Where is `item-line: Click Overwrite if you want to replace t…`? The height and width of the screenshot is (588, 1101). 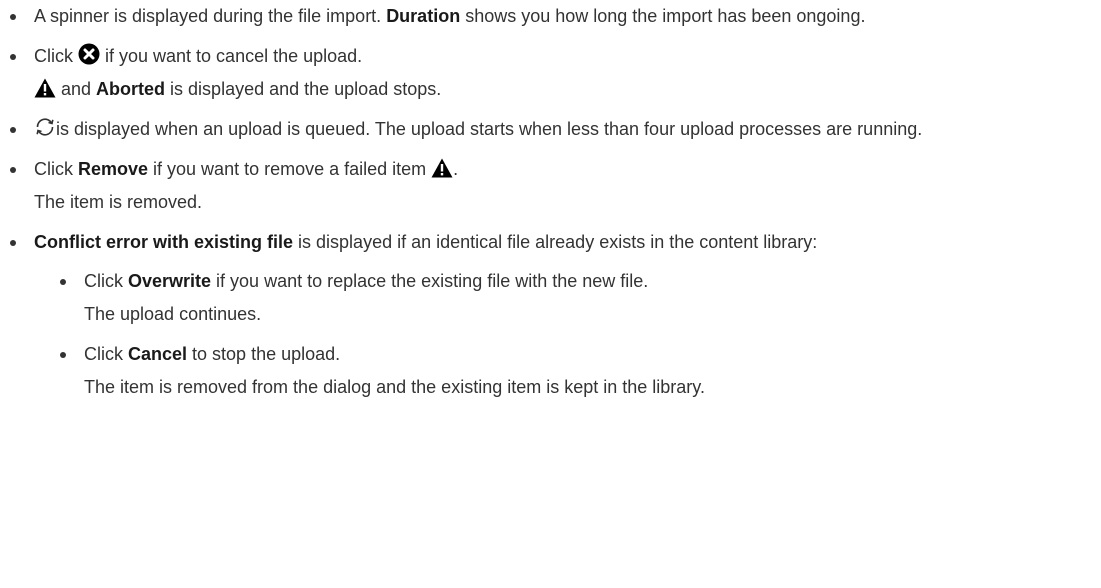
item-line: Click Overwrite if you want to replace t… is located at coordinates (584, 281).